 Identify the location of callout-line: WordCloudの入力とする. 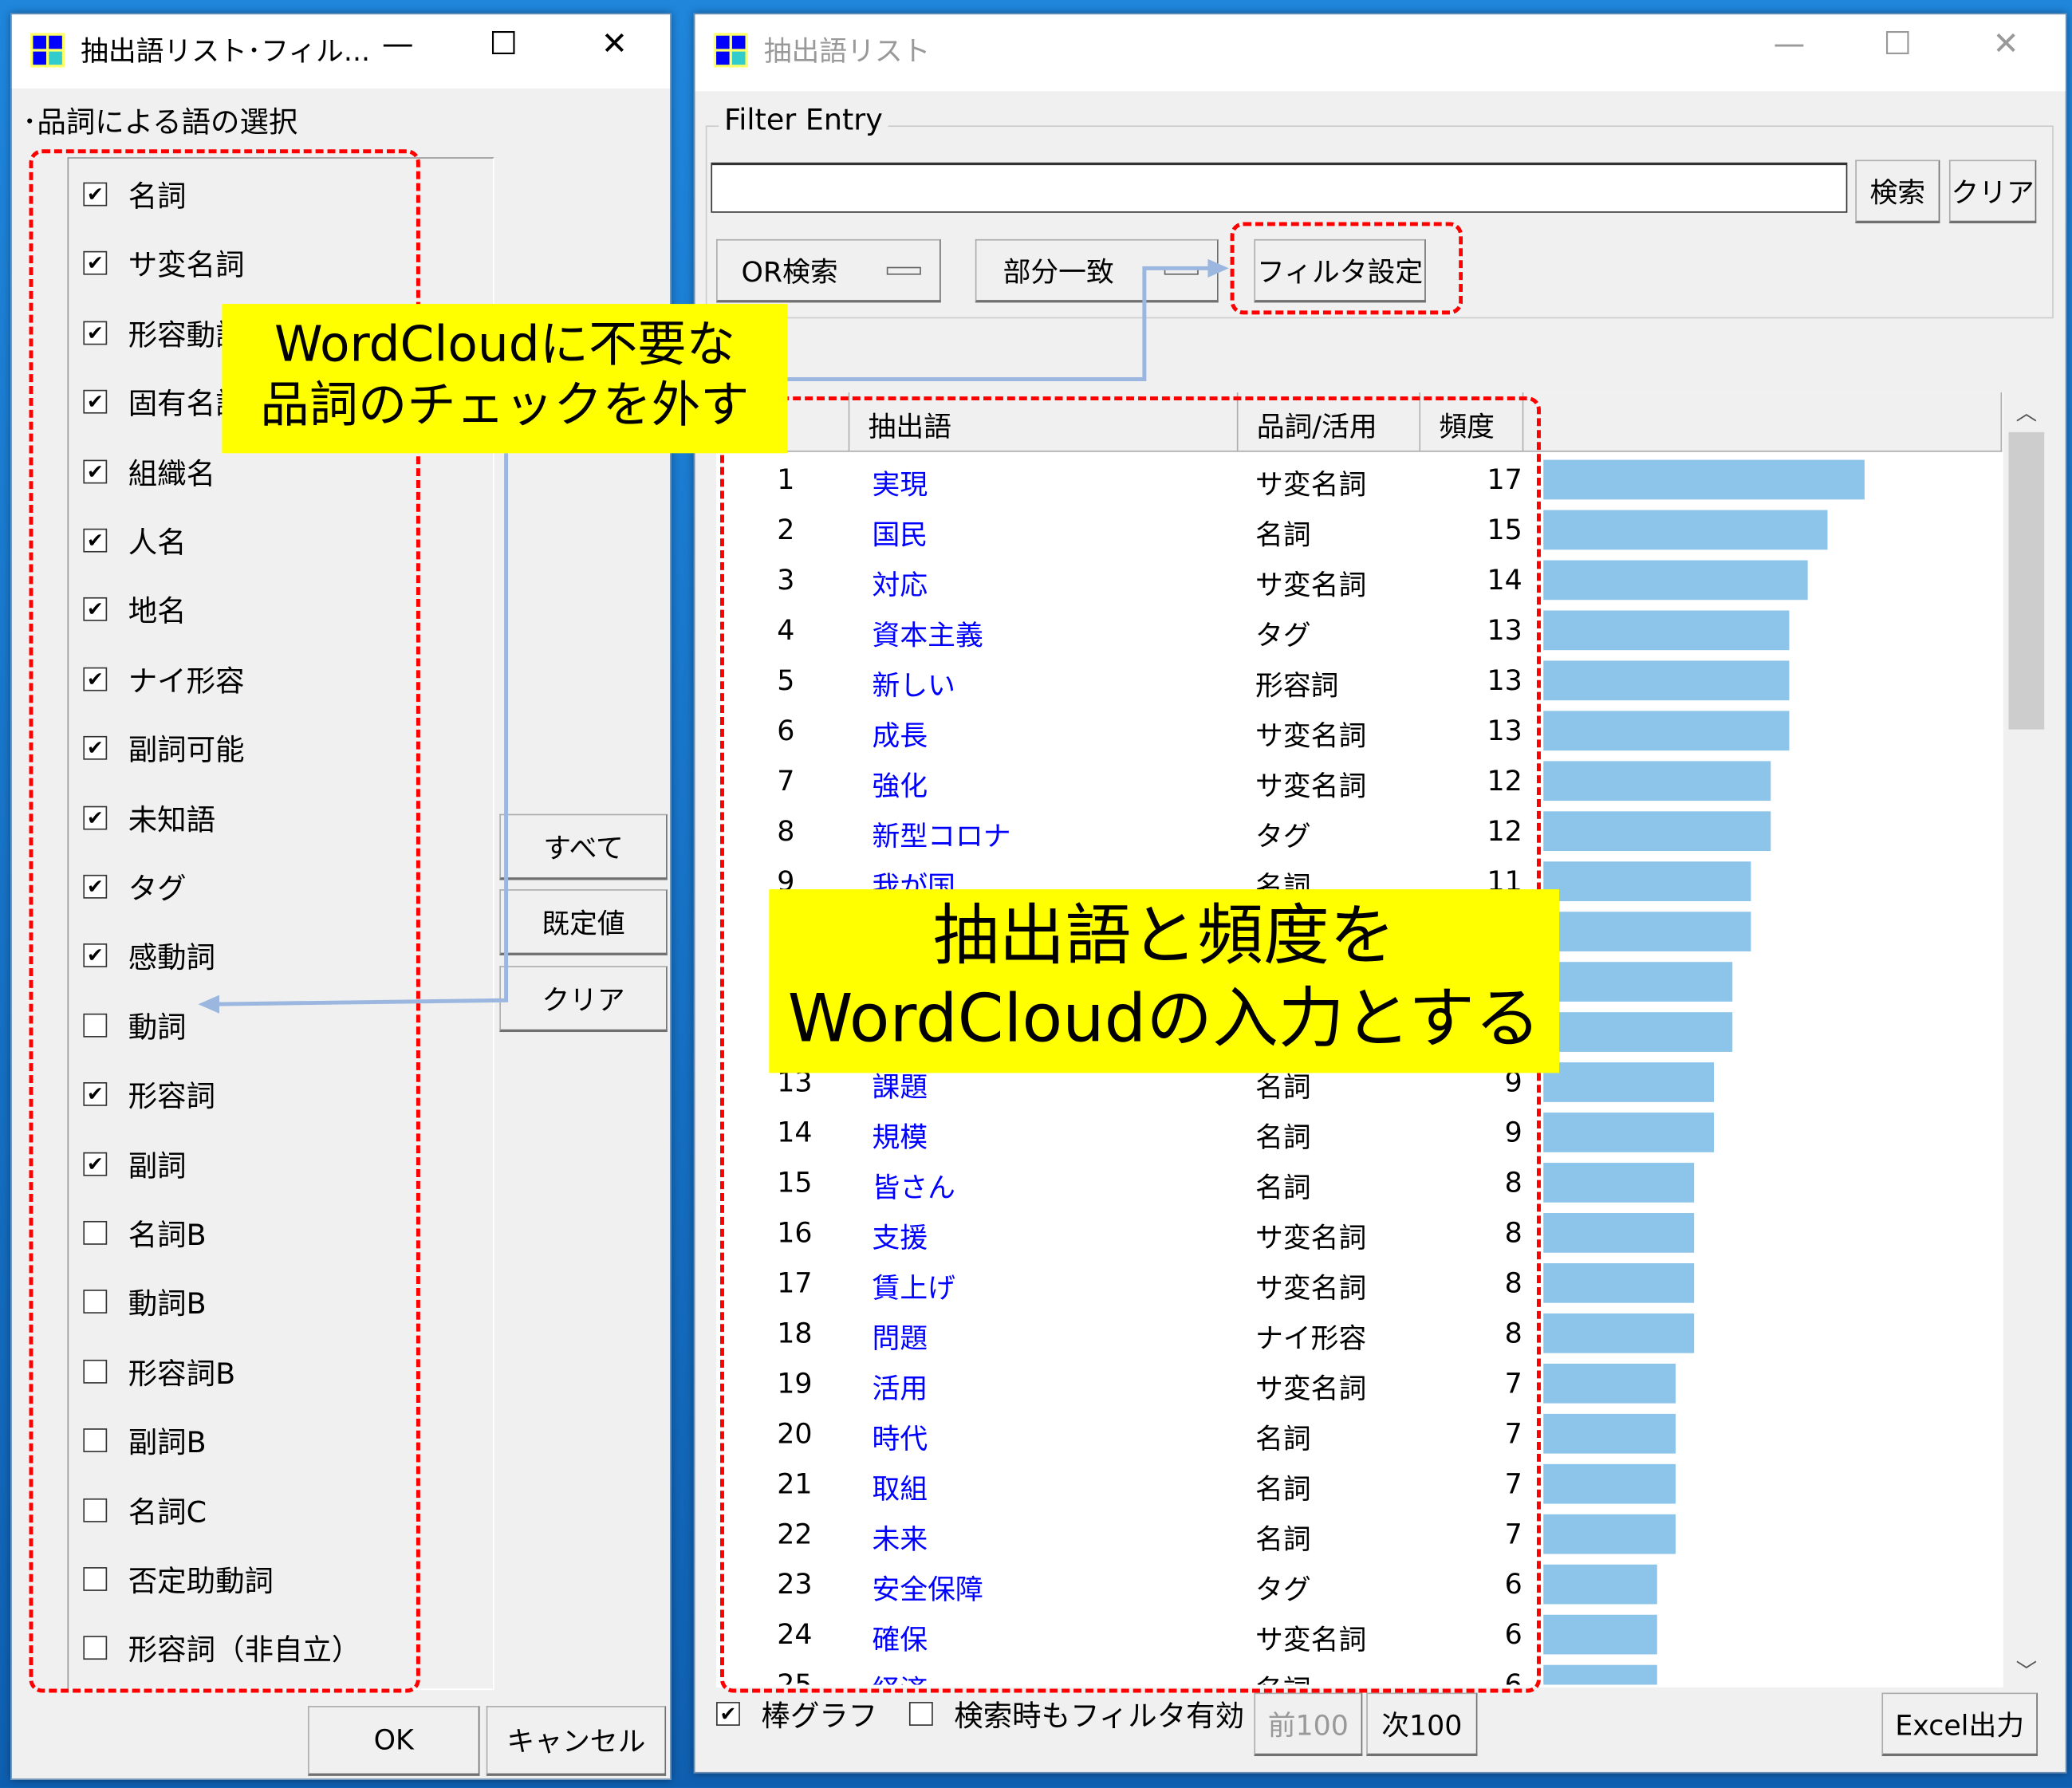
(1164, 1018).